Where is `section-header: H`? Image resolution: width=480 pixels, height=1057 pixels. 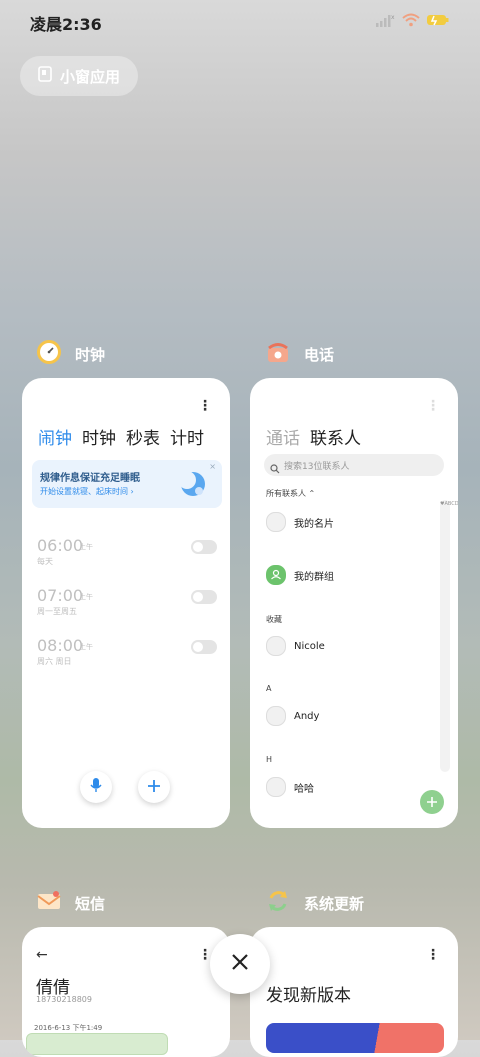 section-header: H is located at coordinates (269, 759).